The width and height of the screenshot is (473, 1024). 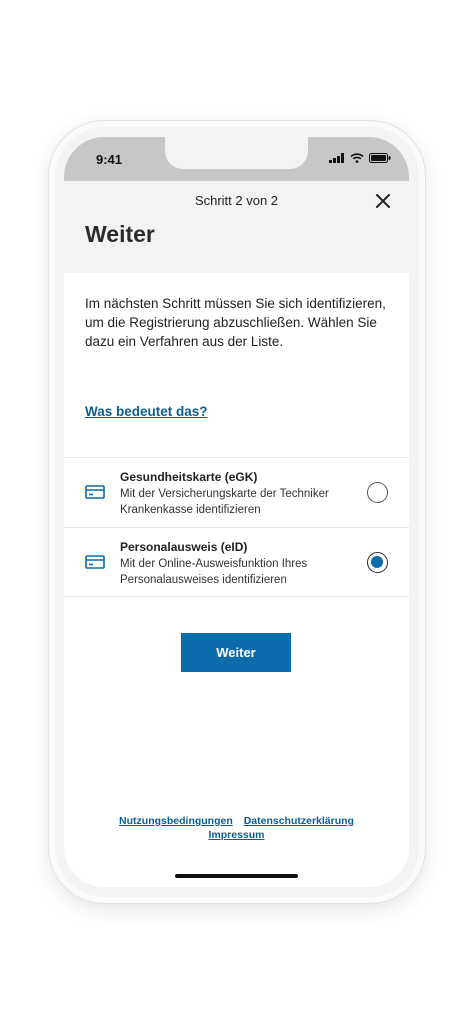 I want to click on status-icons, so click(x=360, y=158).